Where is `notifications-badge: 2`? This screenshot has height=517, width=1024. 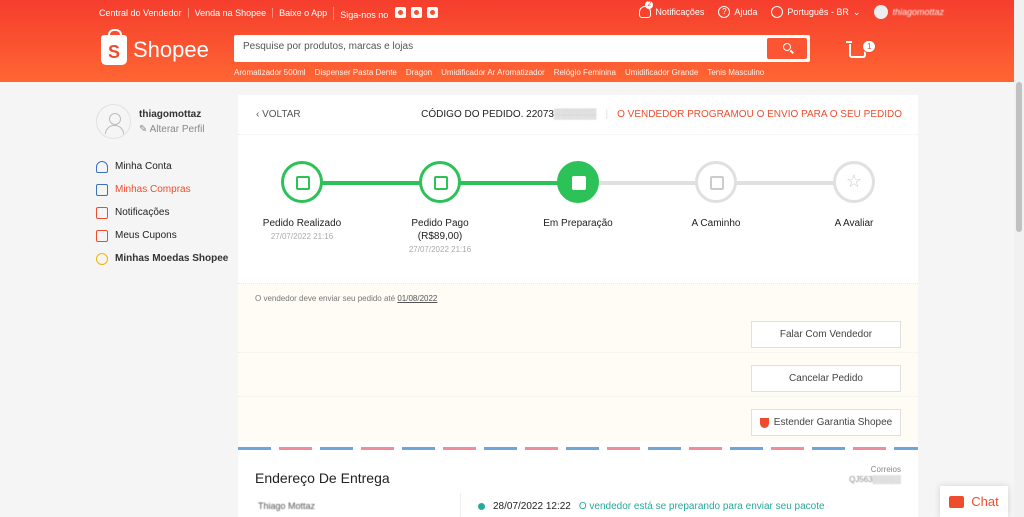 notifications-badge: 2 is located at coordinates (649, 5).